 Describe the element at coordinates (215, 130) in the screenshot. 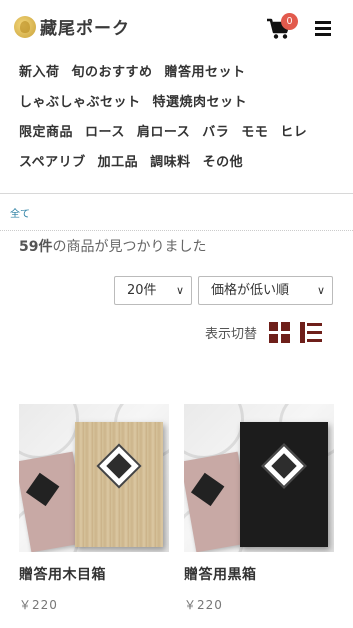

I see `nav-item-belly: バラ` at that location.